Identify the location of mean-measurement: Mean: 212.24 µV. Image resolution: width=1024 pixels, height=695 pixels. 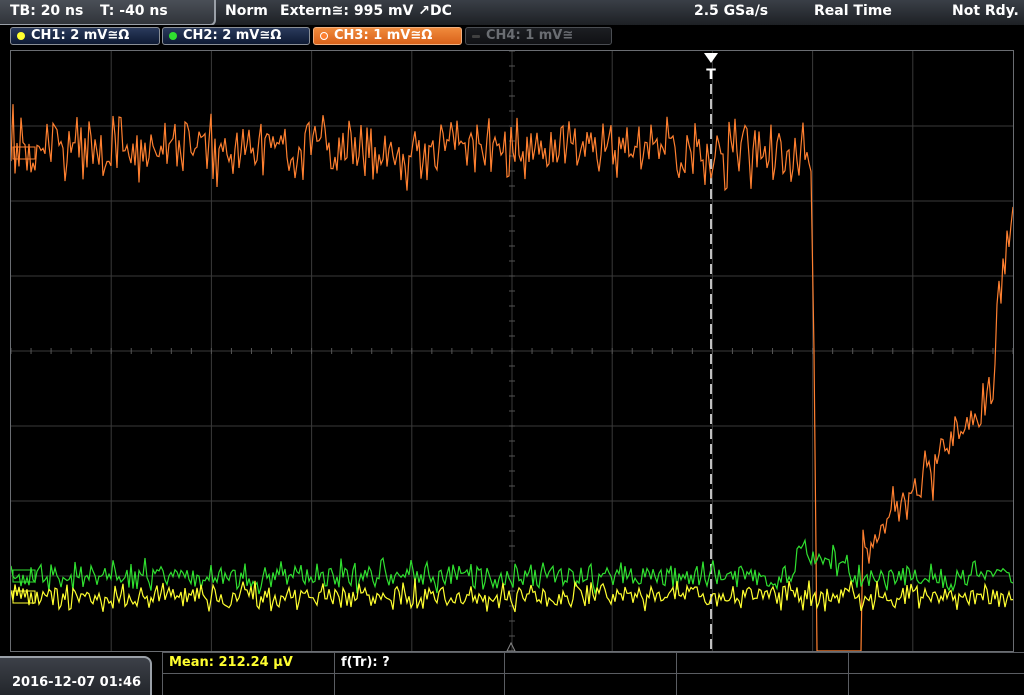
(231, 662).